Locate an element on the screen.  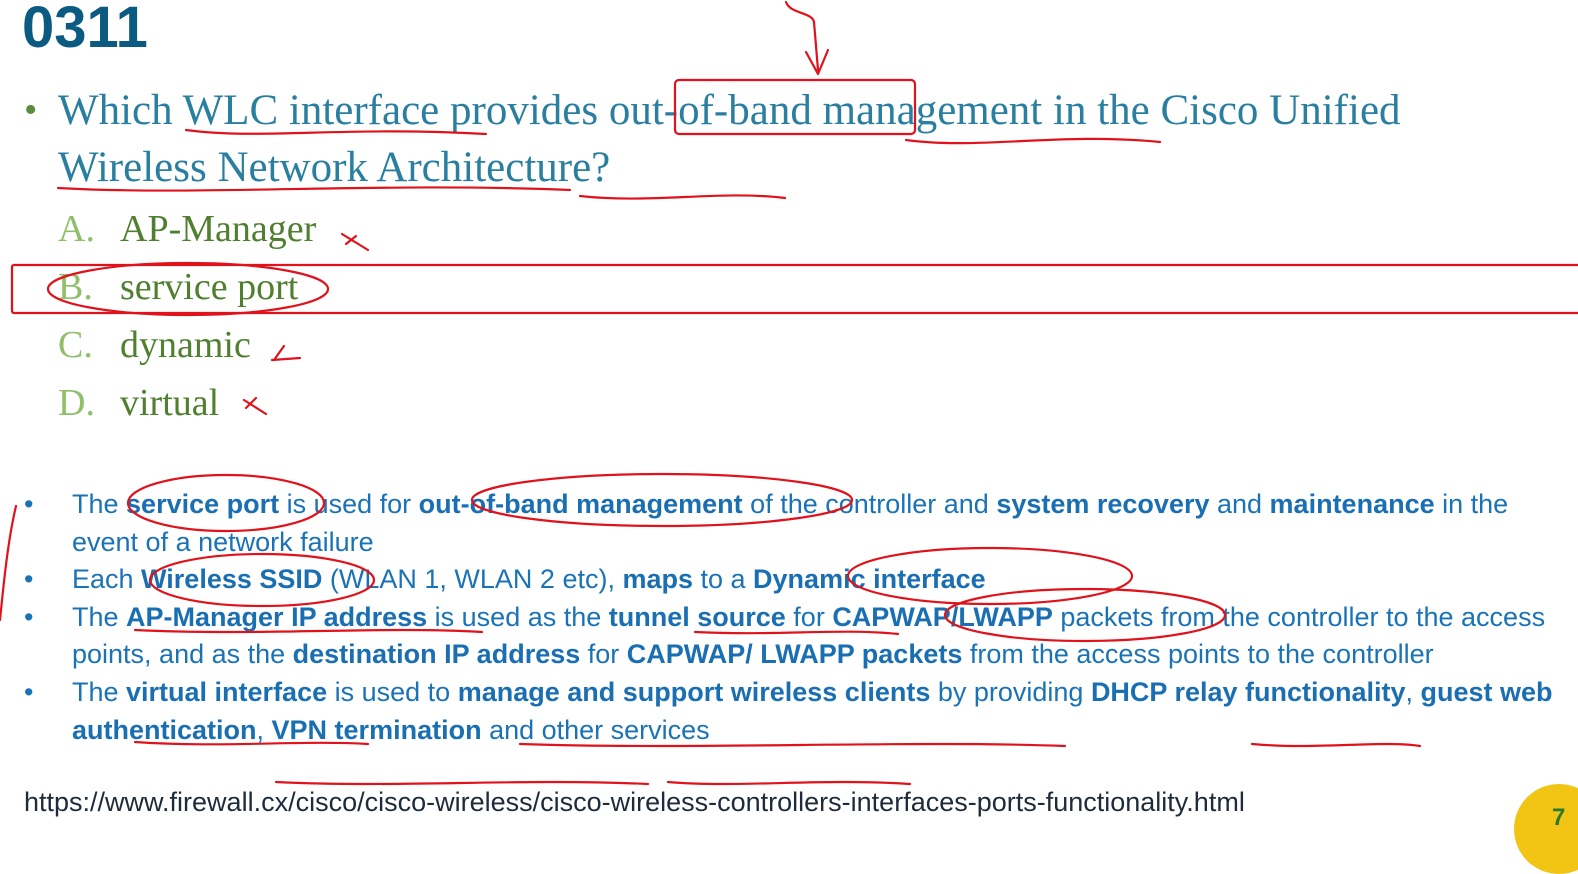
option-b: B. service port is located at coordinates (187, 287).